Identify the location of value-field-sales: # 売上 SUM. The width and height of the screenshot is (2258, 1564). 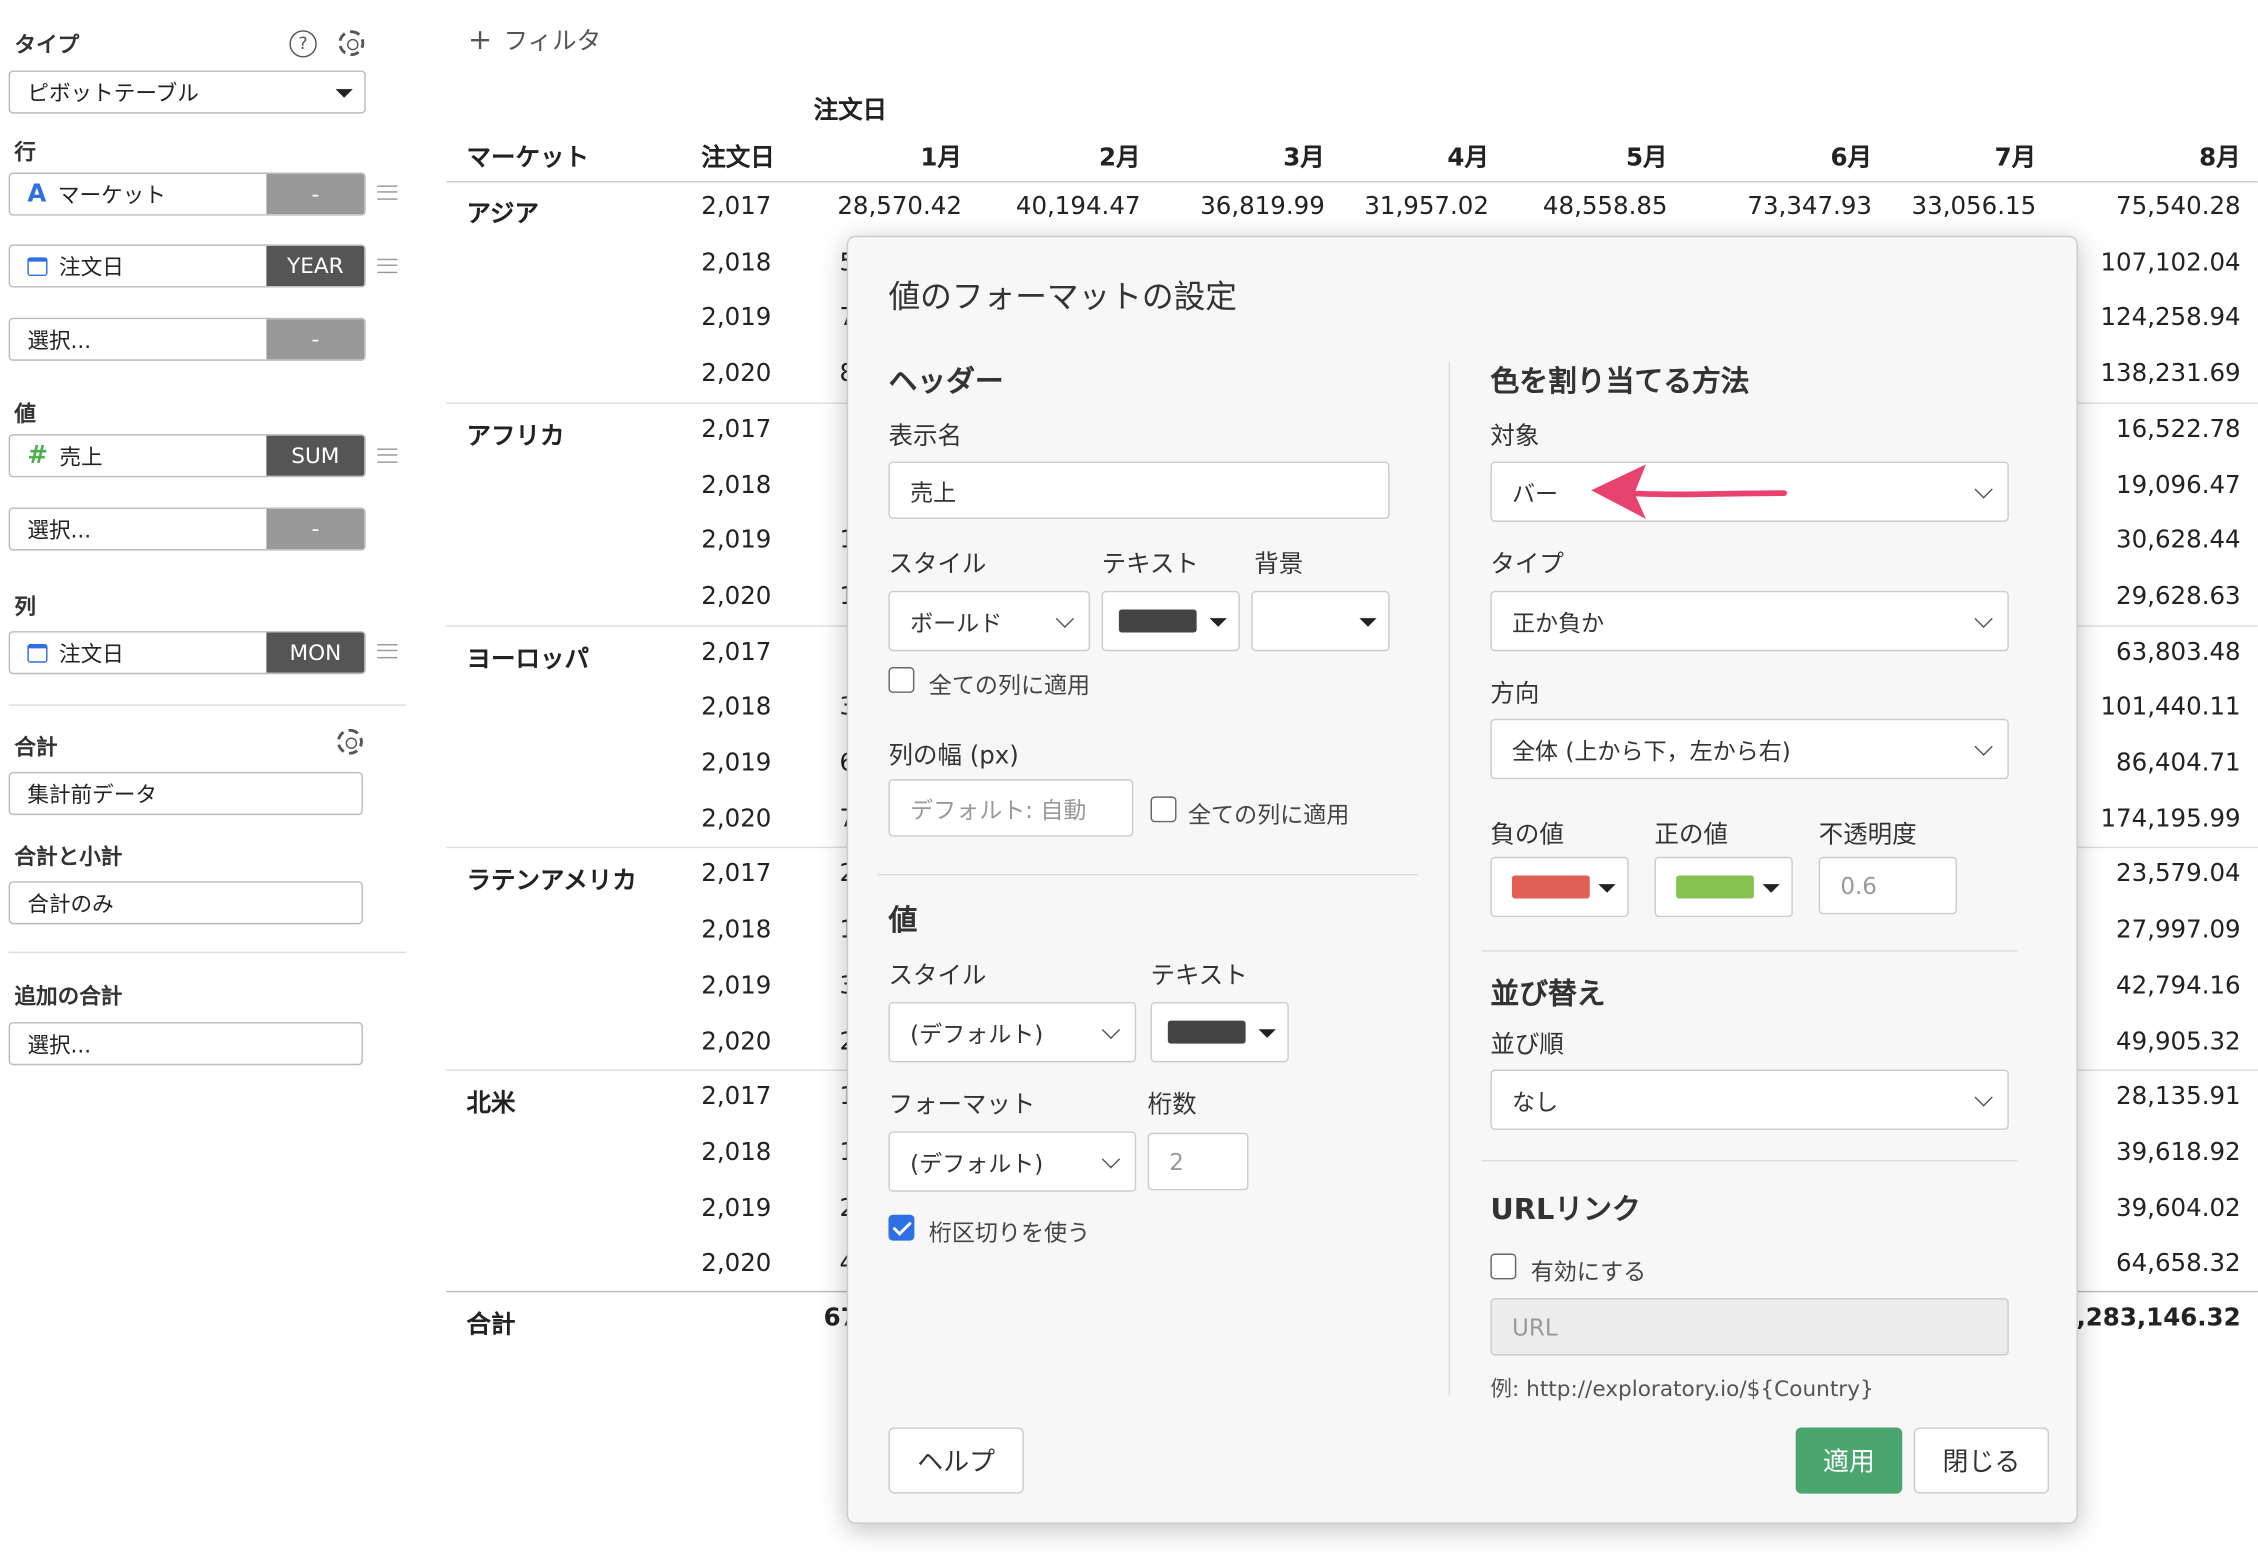
(187, 456).